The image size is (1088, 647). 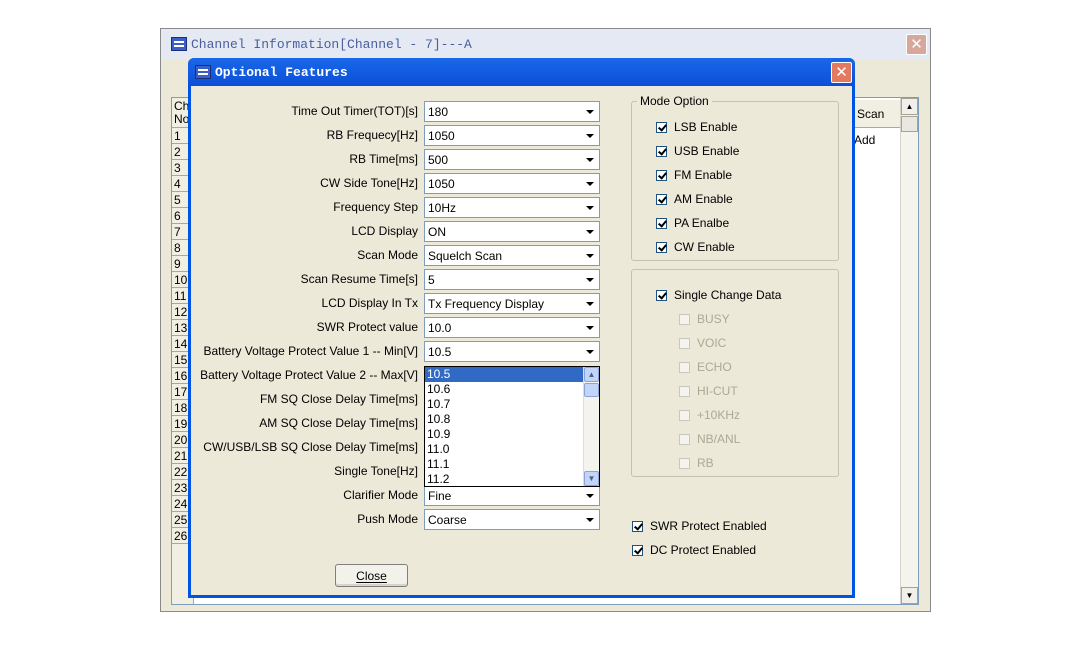 I want to click on field-label: RB Time[ms], so click(x=383, y=159).